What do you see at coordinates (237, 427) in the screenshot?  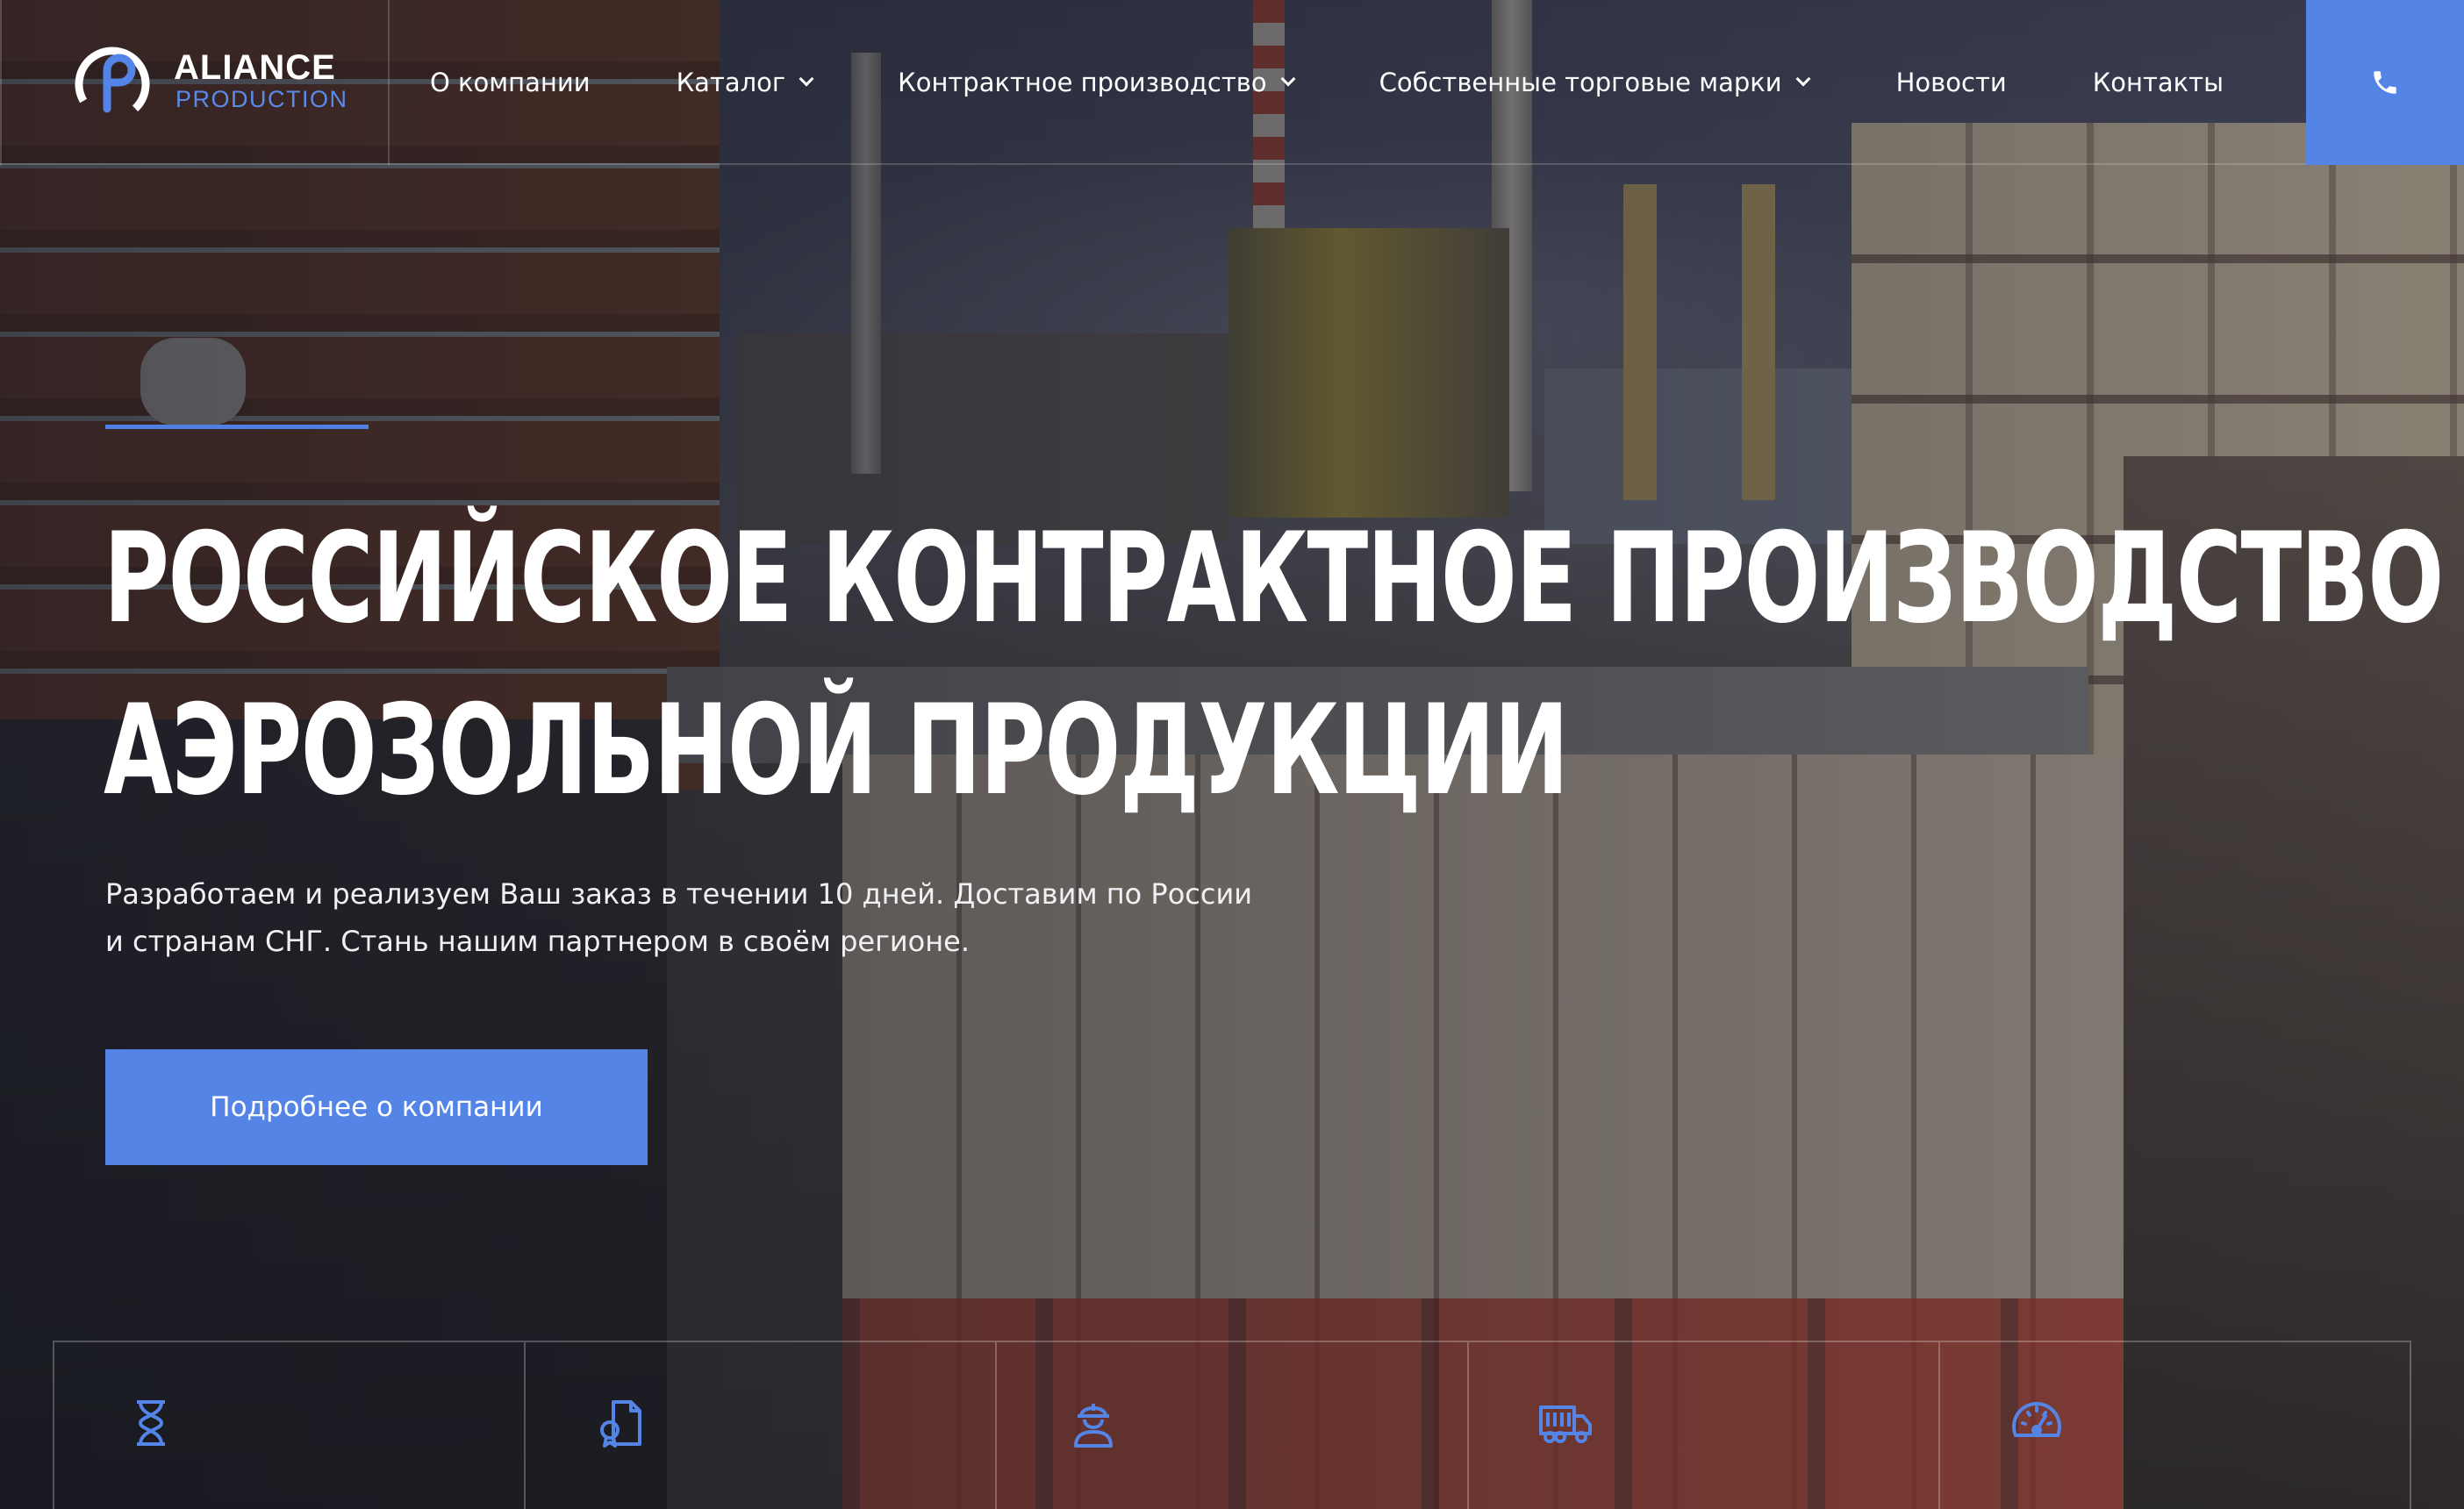 I see `title-accent-line` at bounding box center [237, 427].